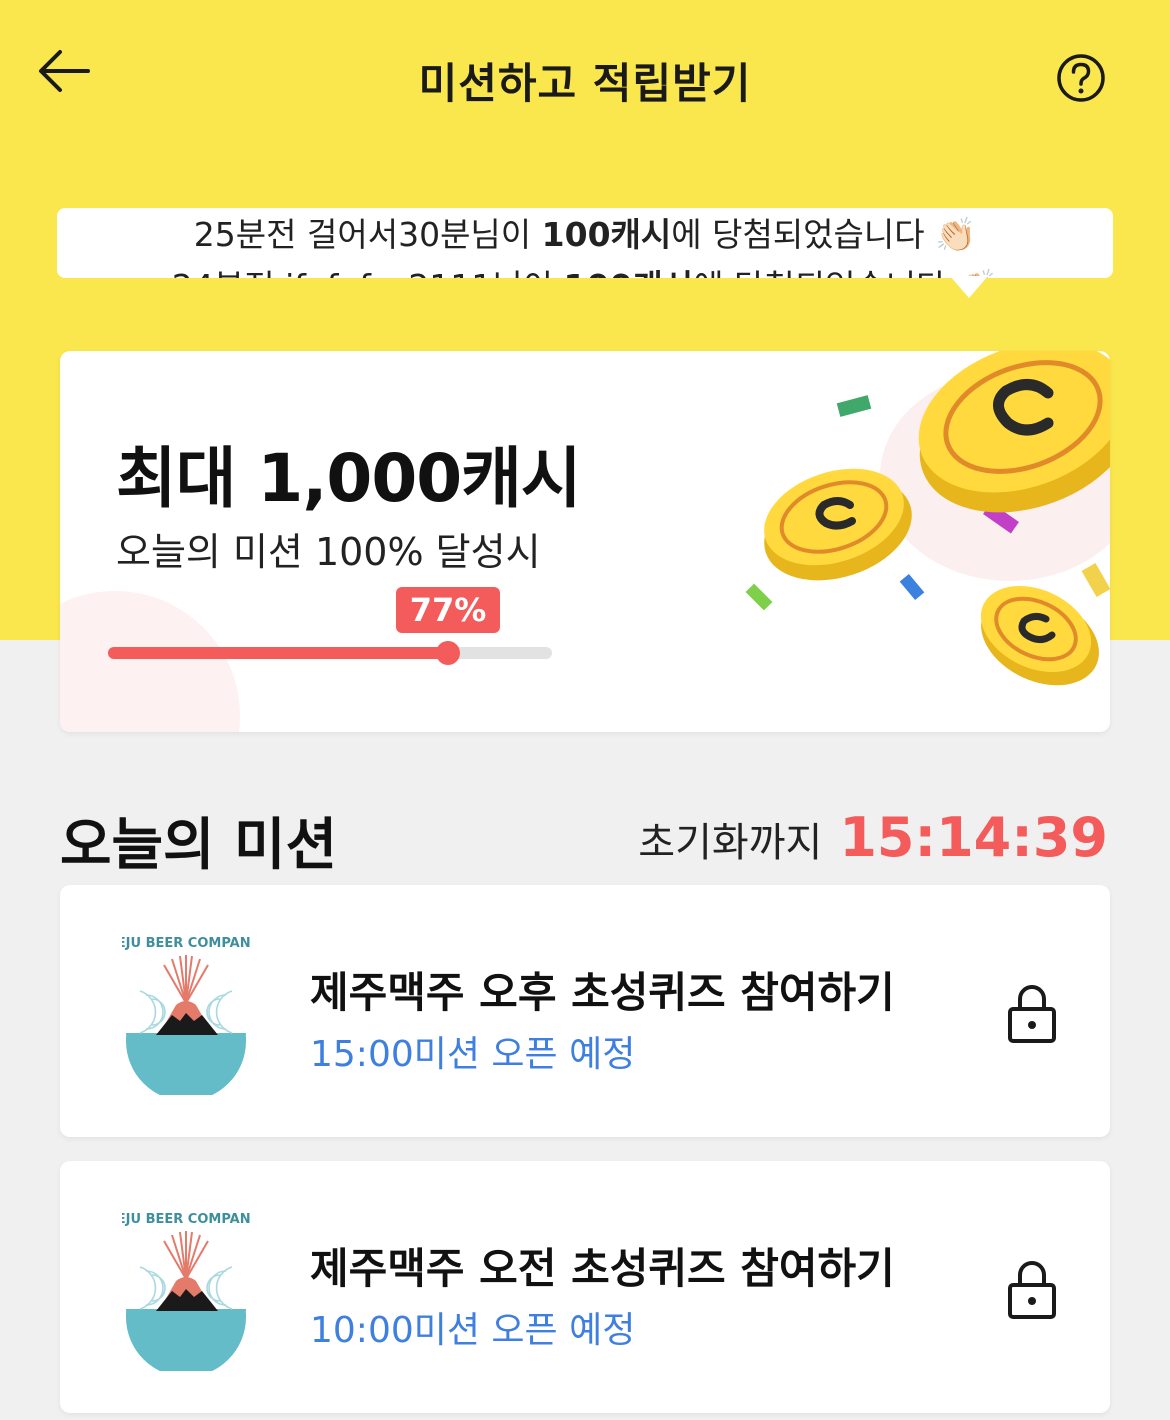  Describe the element at coordinates (278, 653) in the screenshot. I see `progress-fill` at that location.